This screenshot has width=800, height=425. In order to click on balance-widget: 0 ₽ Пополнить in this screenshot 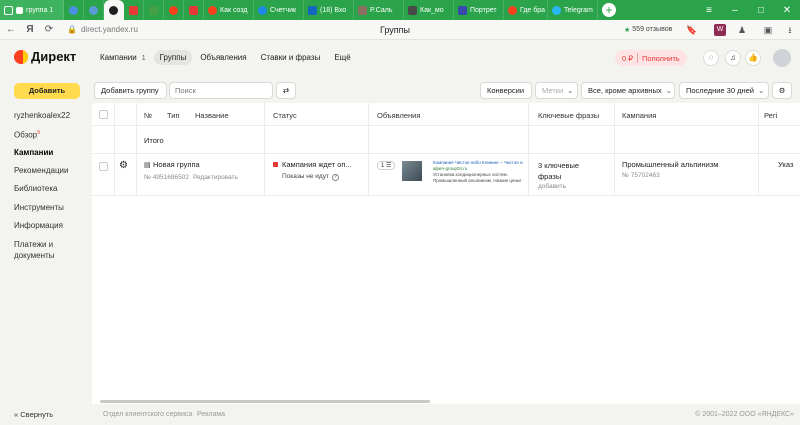, I will do `click(651, 58)`.